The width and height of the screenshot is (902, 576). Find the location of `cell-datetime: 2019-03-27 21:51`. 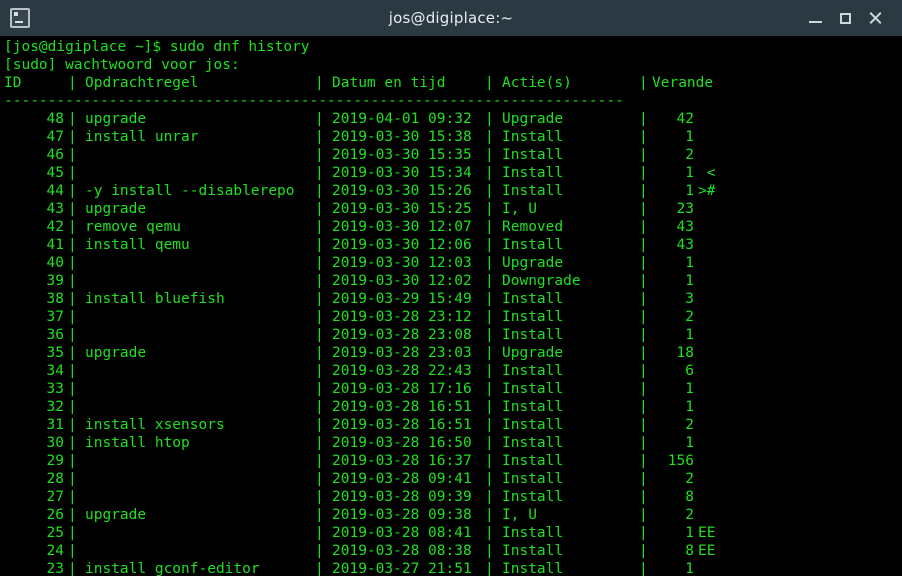

cell-datetime: 2019-03-27 21:51 is located at coordinates (402, 568).